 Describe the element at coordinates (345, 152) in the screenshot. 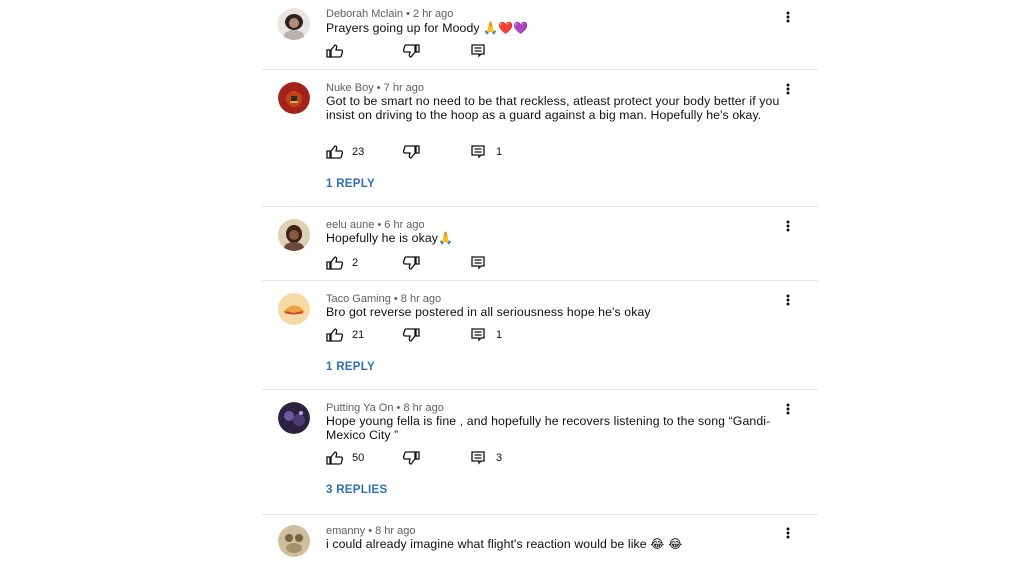

I see `like-button: 23` at that location.